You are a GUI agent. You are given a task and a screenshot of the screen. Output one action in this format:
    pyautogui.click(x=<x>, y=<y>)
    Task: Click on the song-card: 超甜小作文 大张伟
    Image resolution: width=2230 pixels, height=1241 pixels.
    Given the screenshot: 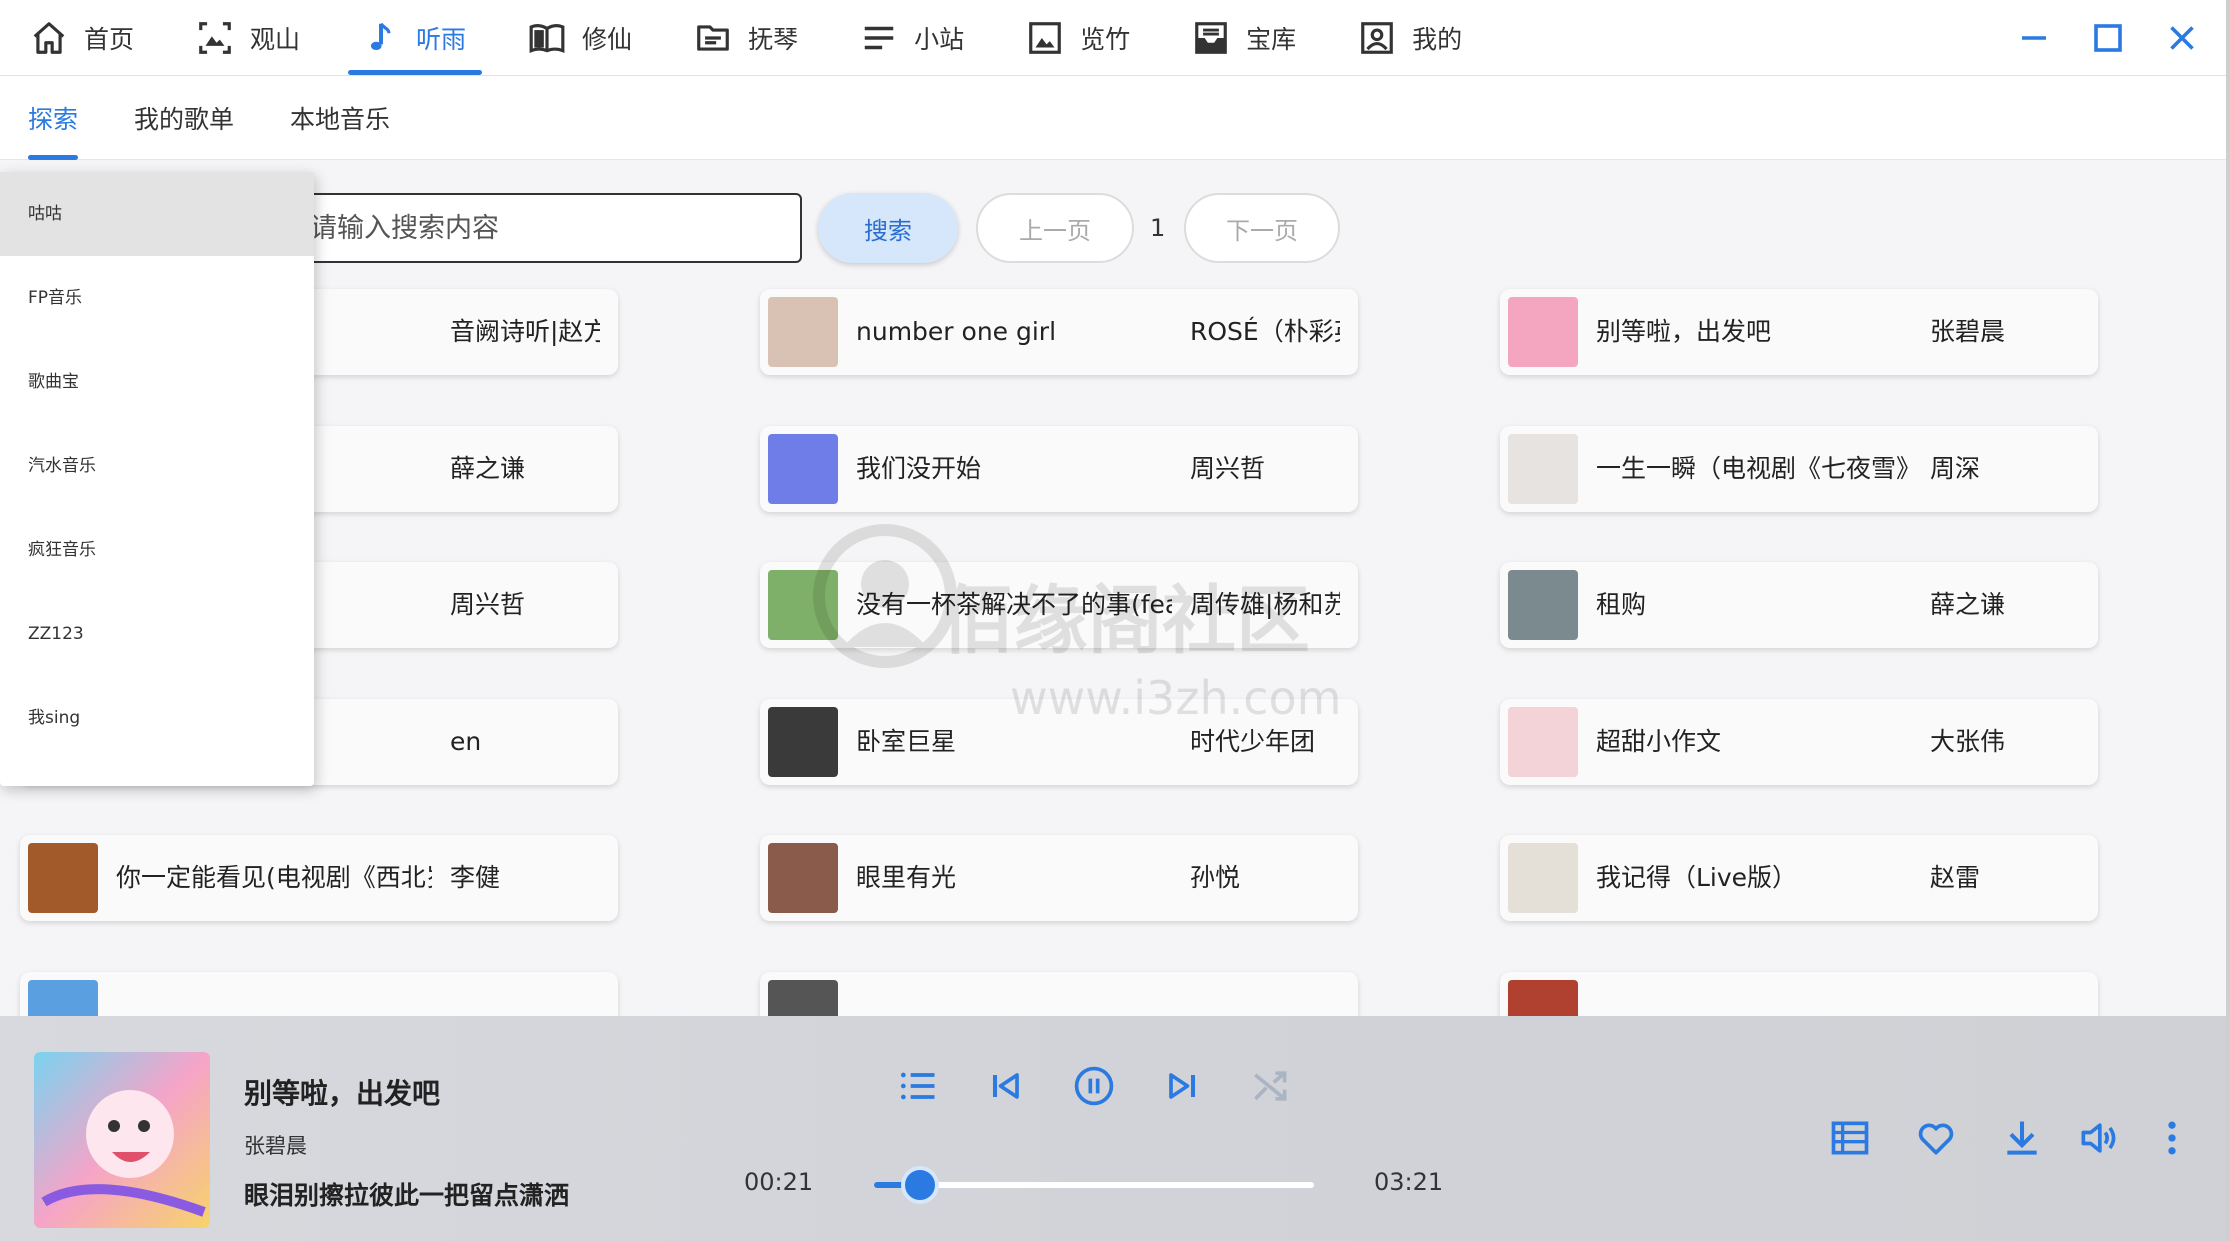 What is the action you would take?
    pyautogui.click(x=1799, y=742)
    